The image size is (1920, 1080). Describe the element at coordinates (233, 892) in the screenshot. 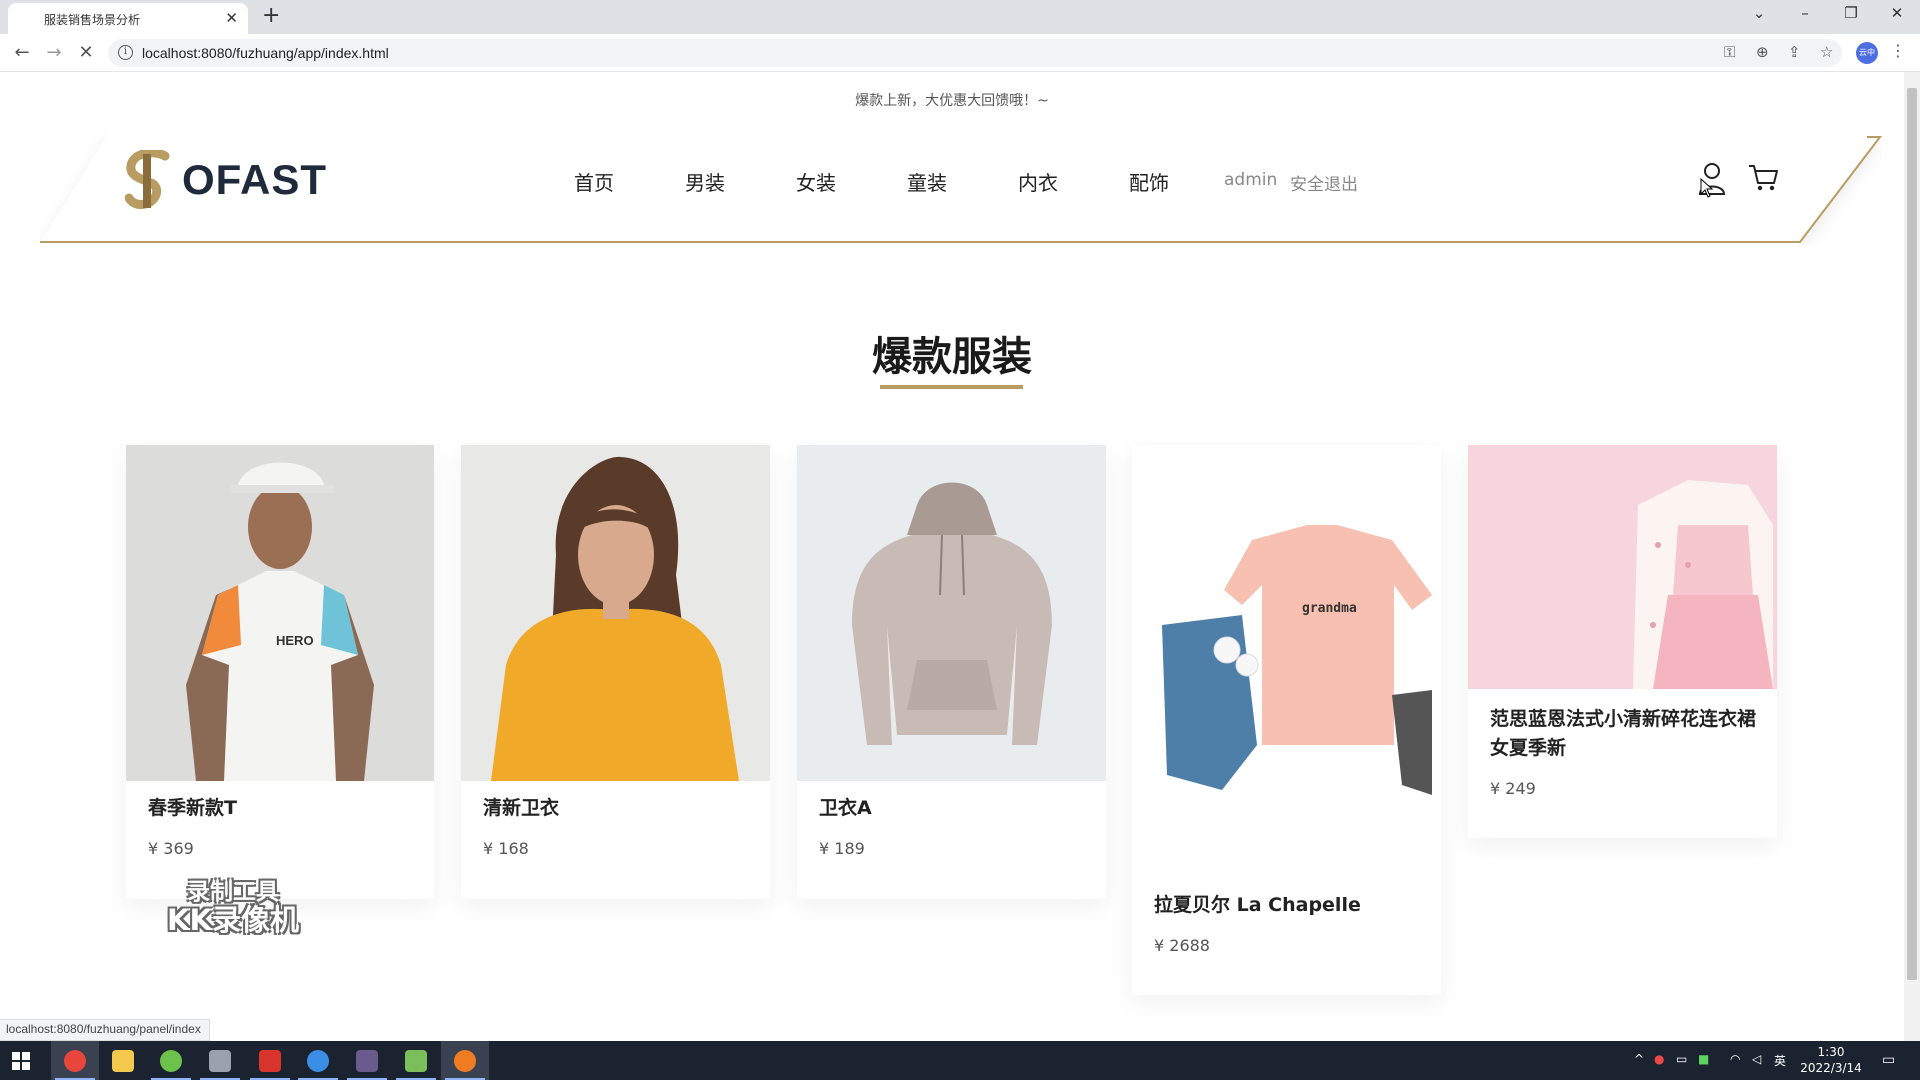

I see `watermark-line1: 录制工具` at that location.